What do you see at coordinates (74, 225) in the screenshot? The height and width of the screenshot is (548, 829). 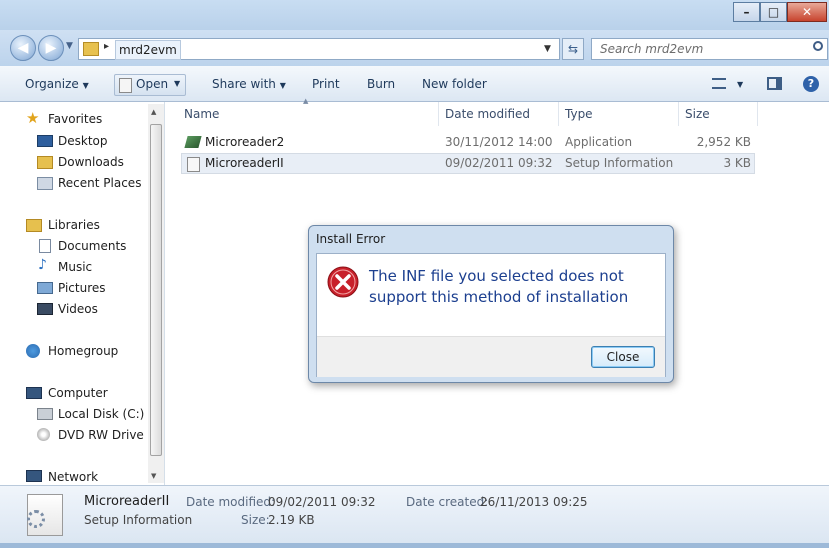 I see `nav-libraries: Libraries` at bounding box center [74, 225].